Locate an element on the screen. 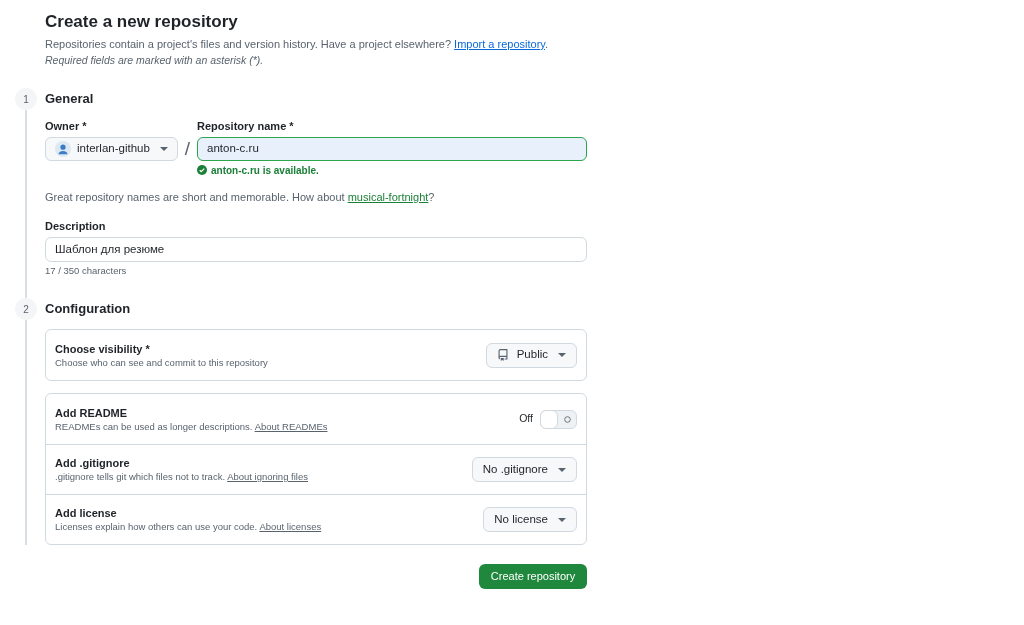 The height and width of the screenshot is (625, 1024). page-title: Create a new repository is located at coordinates (141, 22).